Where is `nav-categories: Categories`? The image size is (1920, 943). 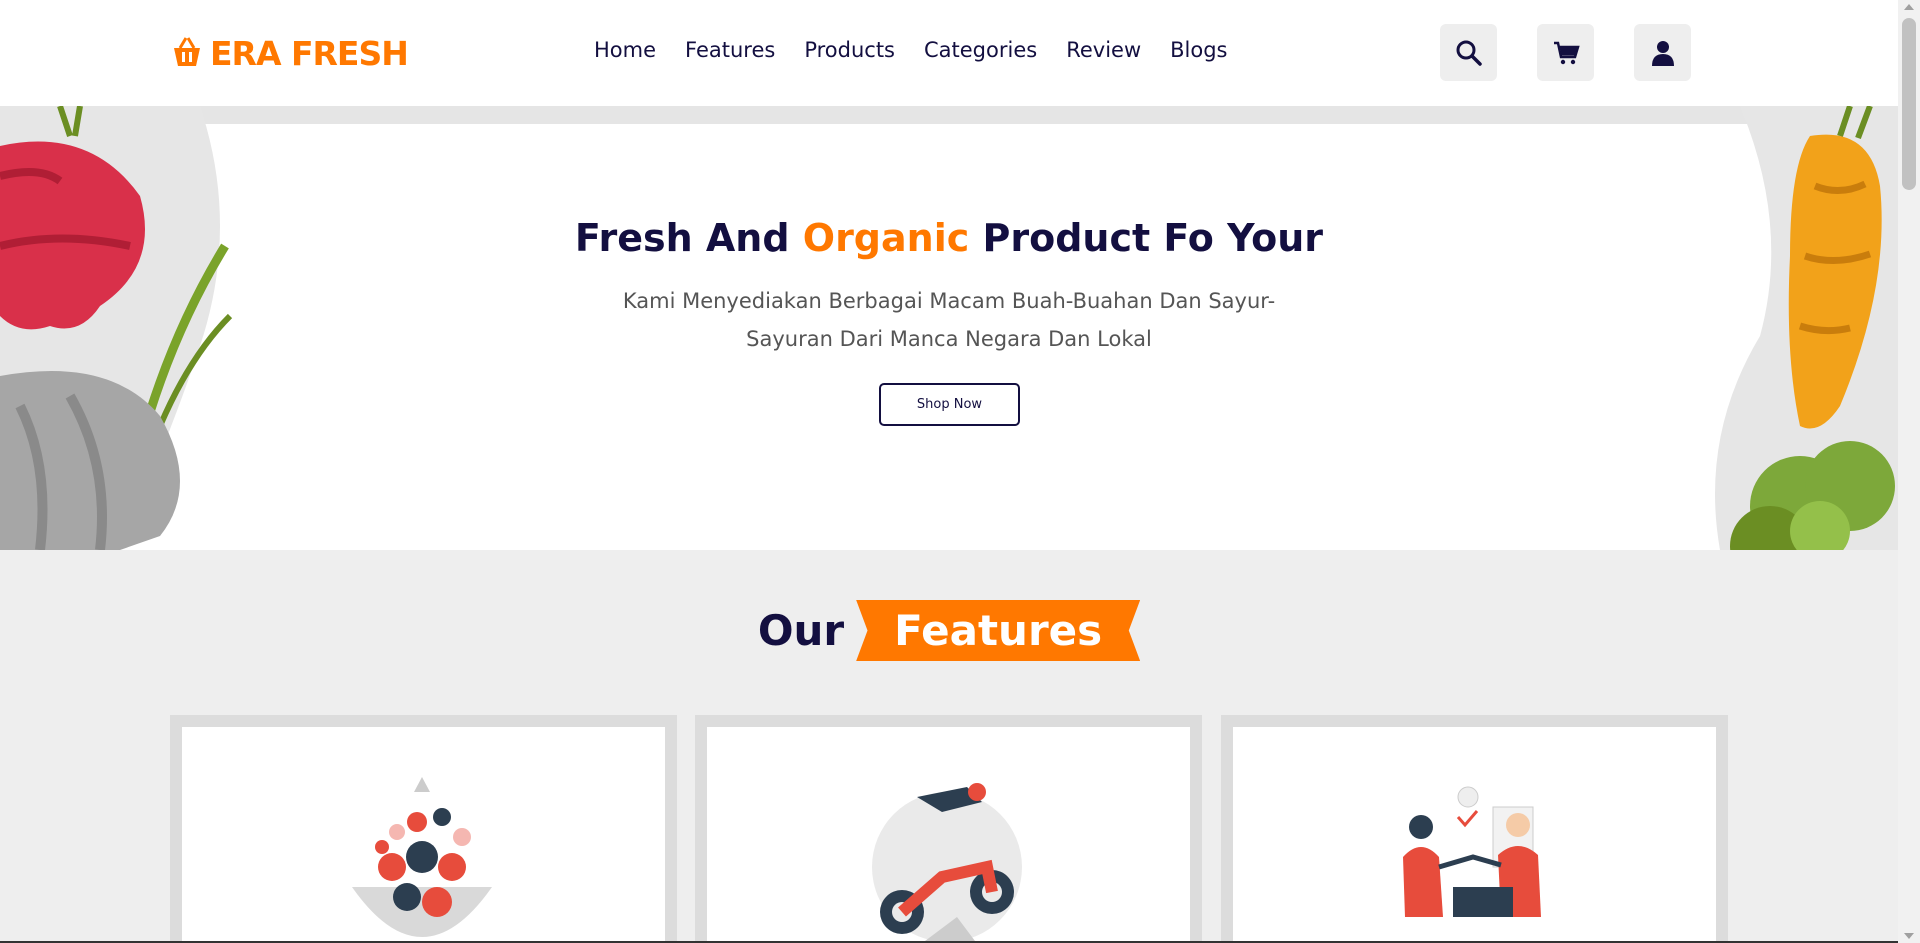
nav-categories: Categories is located at coordinates (980, 50).